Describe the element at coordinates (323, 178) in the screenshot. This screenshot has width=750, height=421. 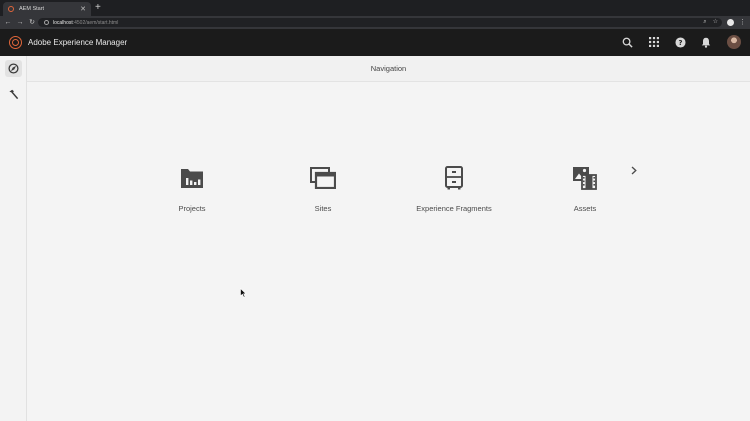
I see `sites-icon` at that location.